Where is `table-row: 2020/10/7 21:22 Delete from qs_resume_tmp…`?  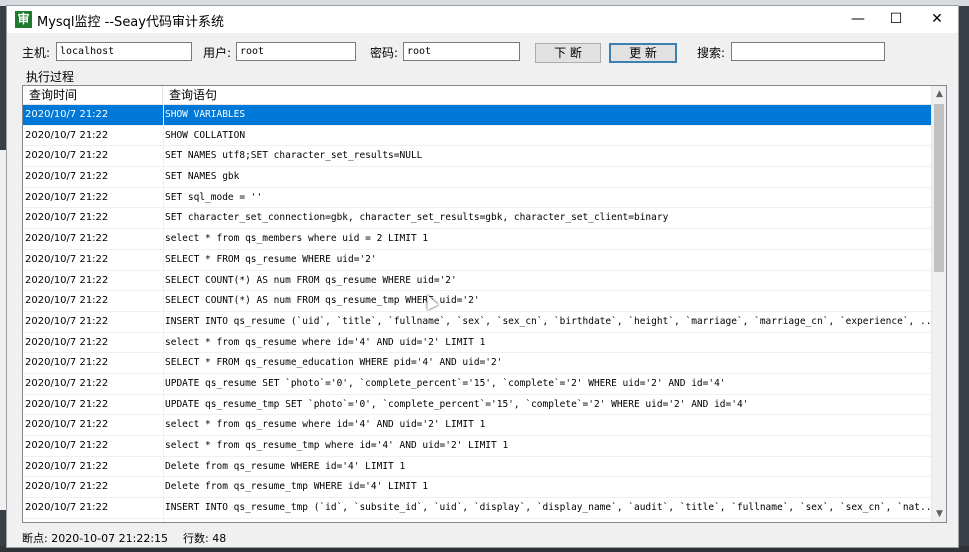
table-row: 2020/10/7 21:22 Delete from qs_resume_tmp… is located at coordinates (477, 488).